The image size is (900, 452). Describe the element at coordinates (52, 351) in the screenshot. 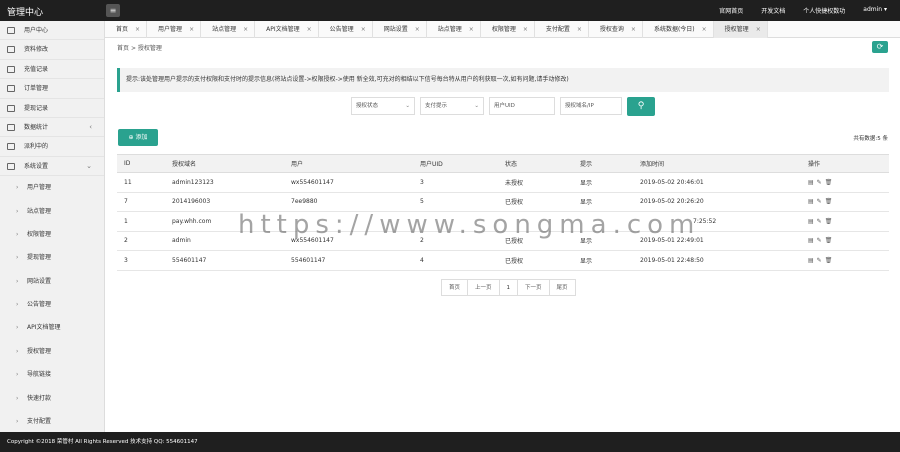

I see `sidebar-sub-license: › 授权管理` at that location.